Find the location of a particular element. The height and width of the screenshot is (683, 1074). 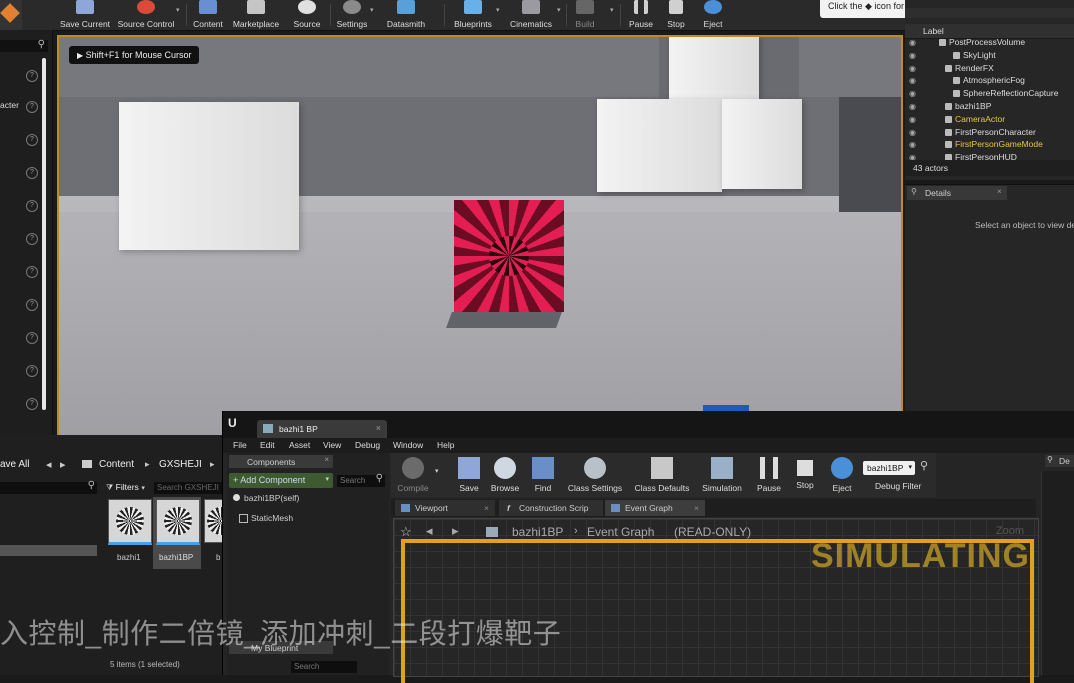

breadcrumb-bp: bazhi1BP is located at coordinates (537, 532).